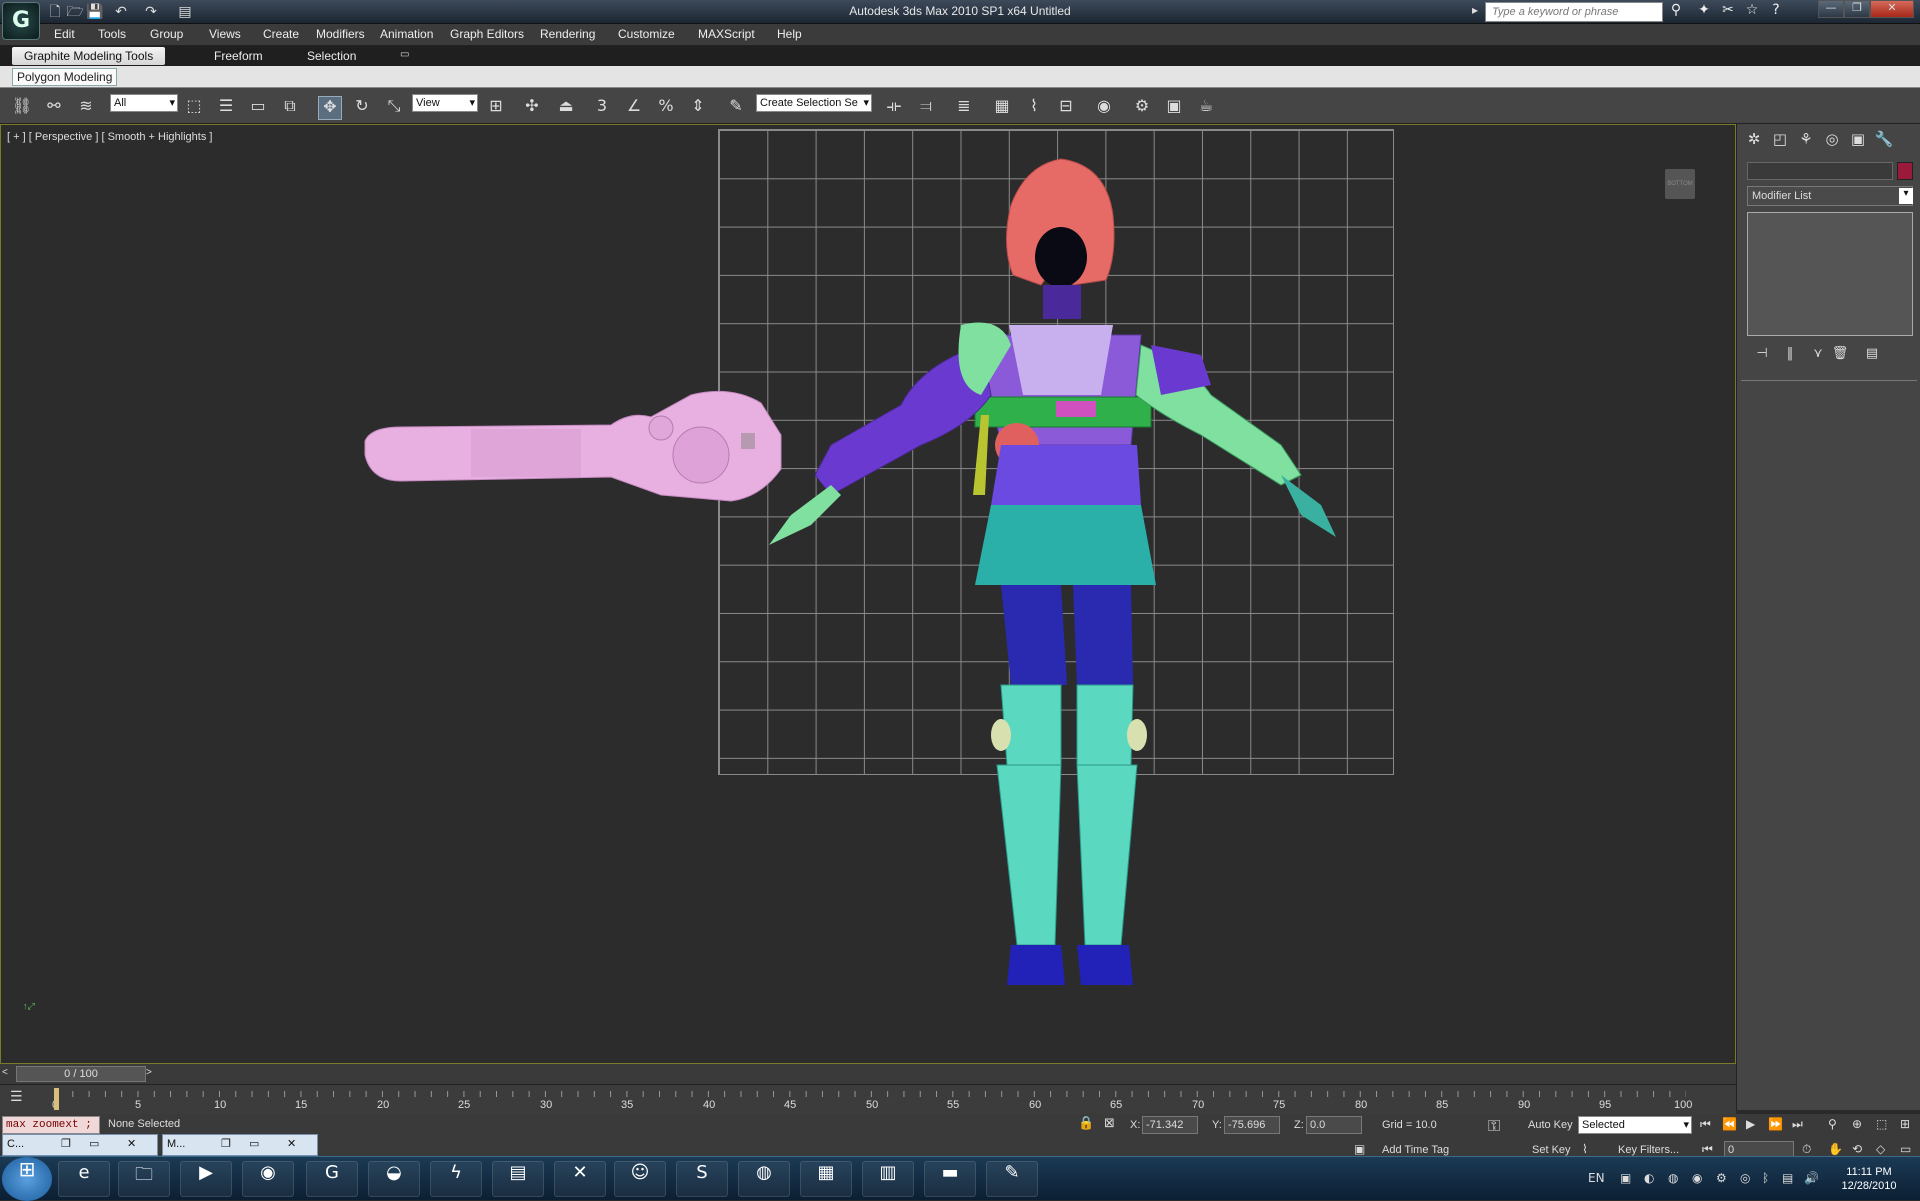  I want to click on menu-customize: Customize, so click(646, 34).